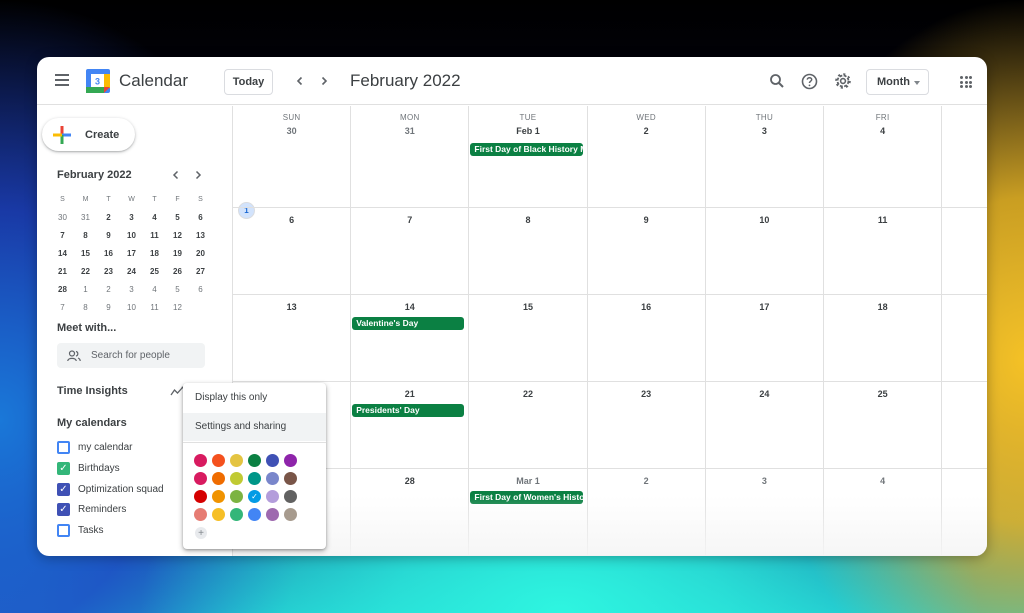  What do you see at coordinates (291, 131) in the screenshot?
I see `day-number: 30` at bounding box center [291, 131].